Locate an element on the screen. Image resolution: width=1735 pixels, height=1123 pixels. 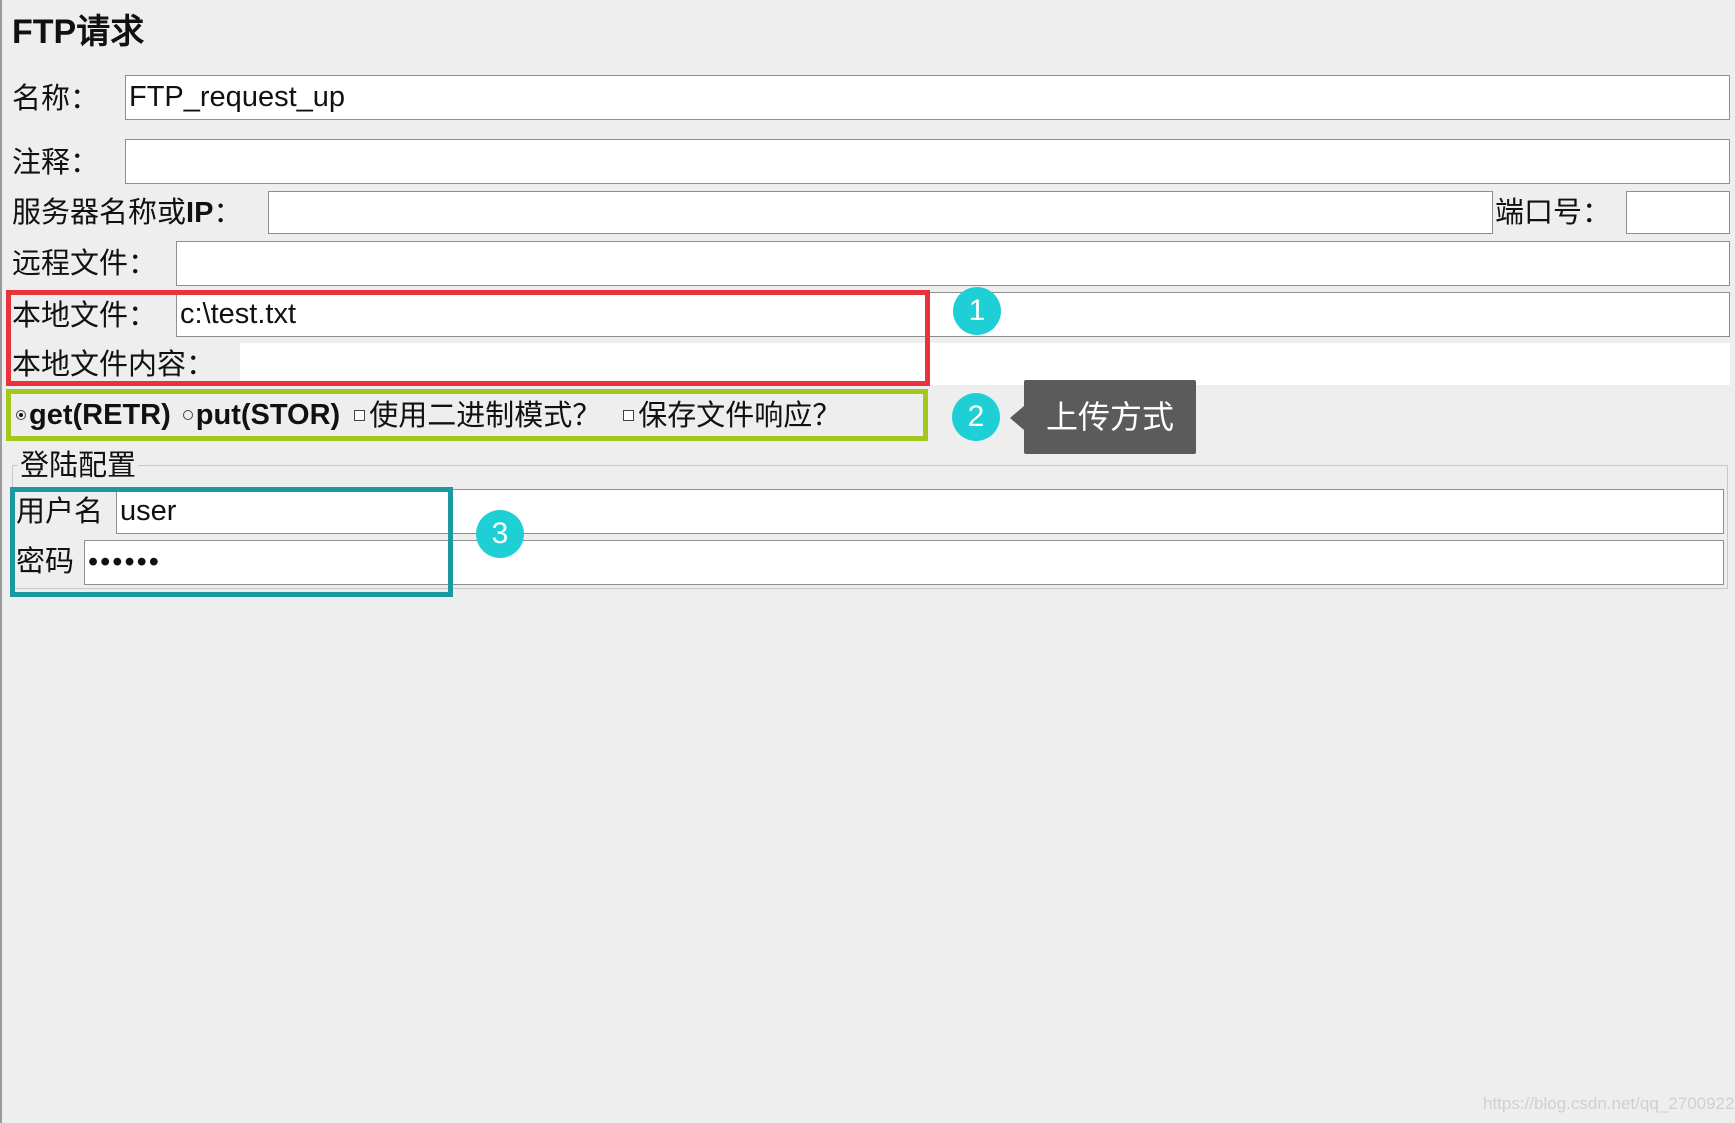
server-label: 服务器名称或IP： is located at coordinates (127, 212).